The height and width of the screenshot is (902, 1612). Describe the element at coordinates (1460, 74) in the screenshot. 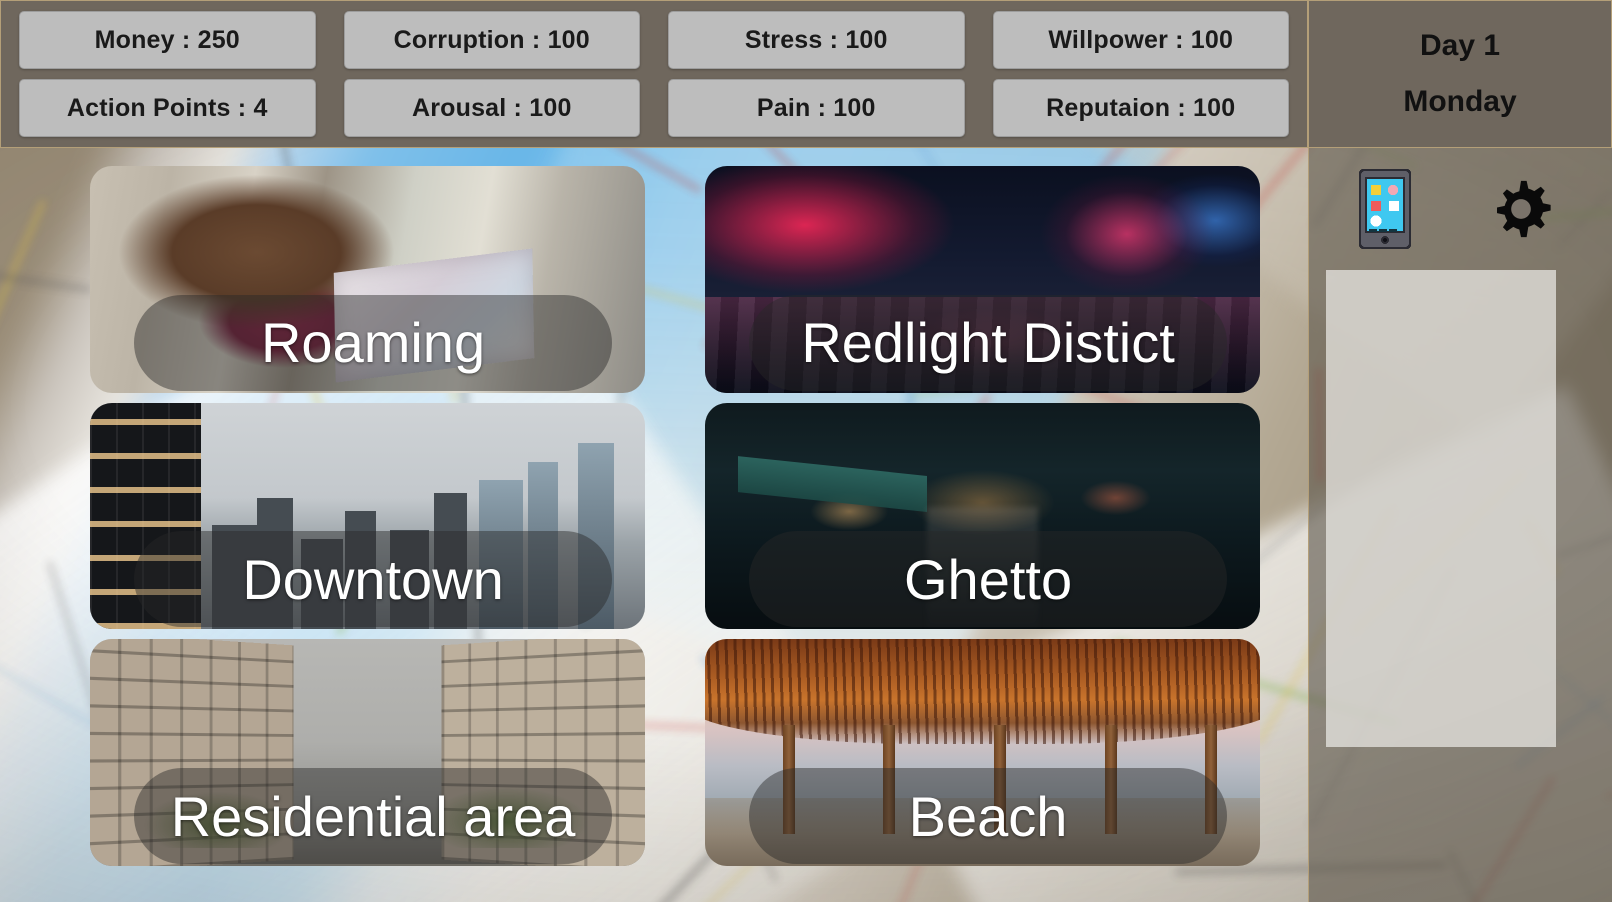

I see `day-panel: Day 1 Monday` at that location.